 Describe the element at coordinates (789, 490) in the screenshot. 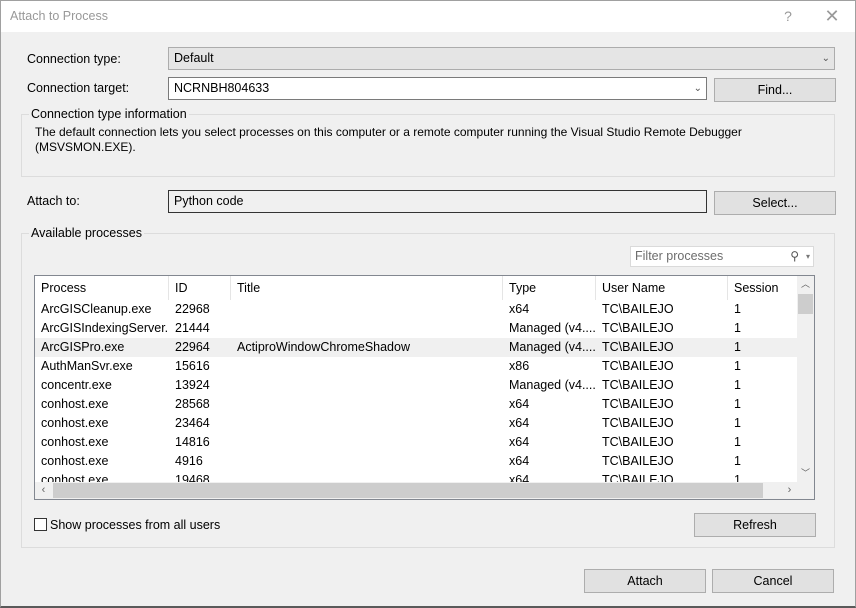

I see `scroll-right-icon: ›` at that location.